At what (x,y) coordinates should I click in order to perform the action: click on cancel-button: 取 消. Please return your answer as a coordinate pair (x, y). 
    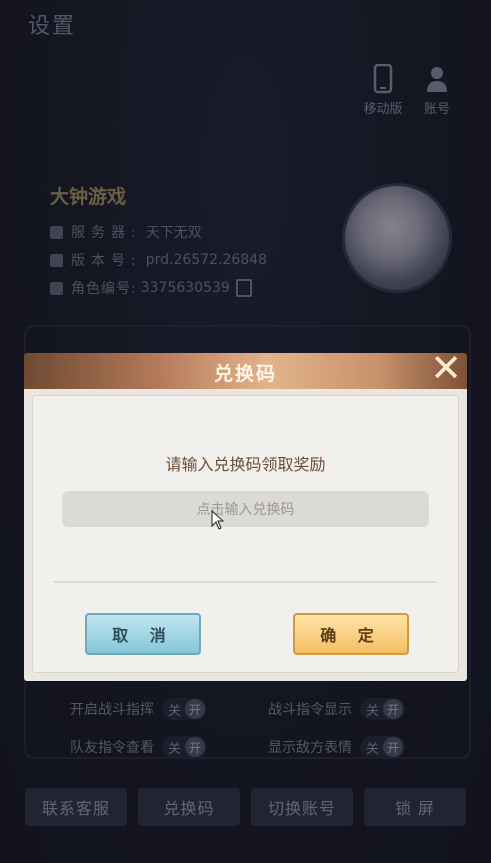
    Looking at the image, I should click on (143, 634).